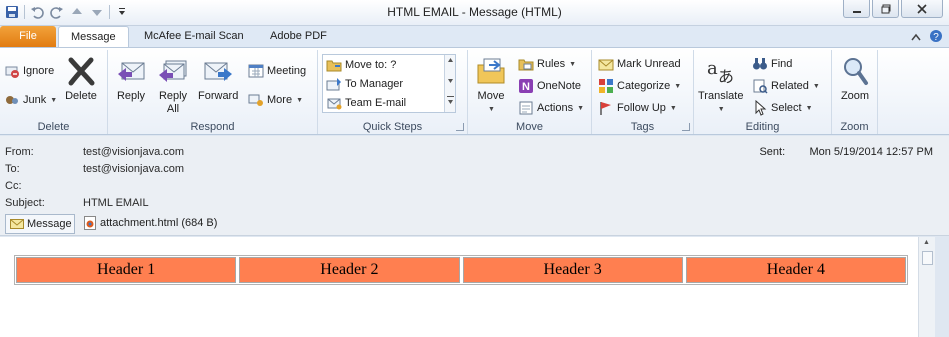 This screenshot has height=337, width=949. Describe the element at coordinates (526, 65) in the screenshot. I see `rules-icon` at that location.